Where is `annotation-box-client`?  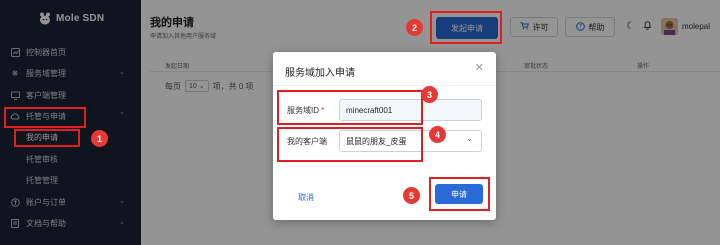 annotation-box-client is located at coordinates (350, 144).